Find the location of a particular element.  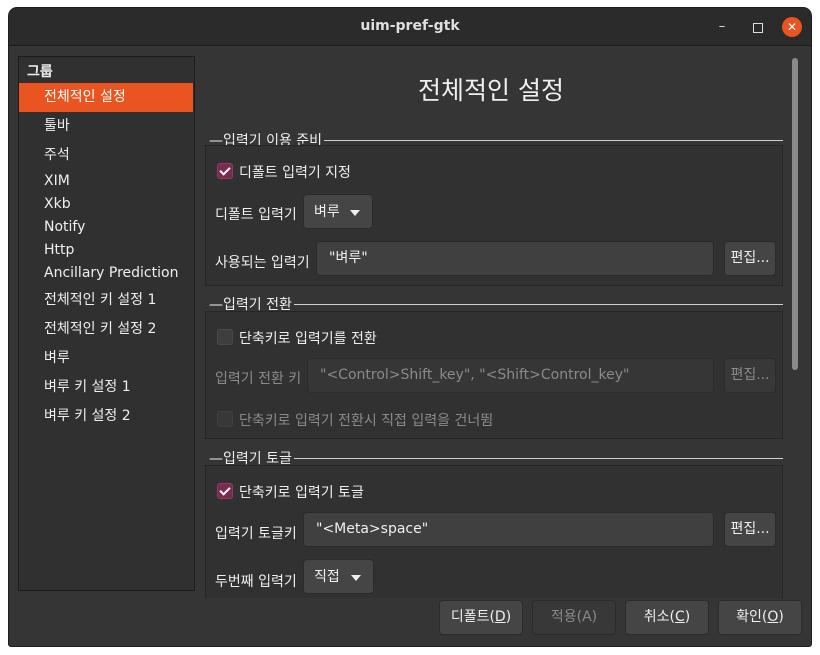

defaults-button-text: 디폴트( is located at coordinates (472, 617).